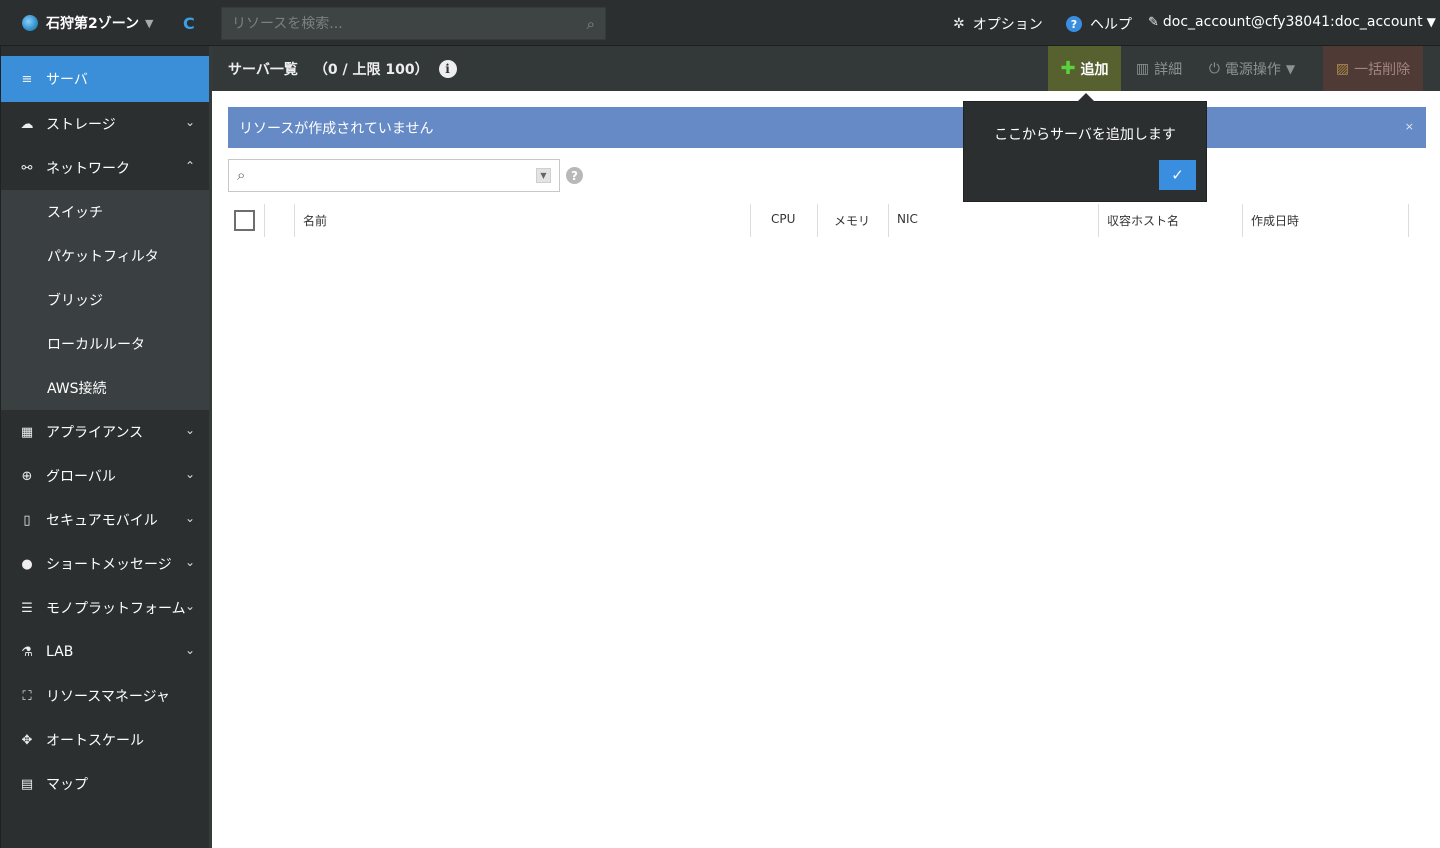 This screenshot has width=1440, height=848. I want to click on sidebar-item-autoscale: ✥ オートスケール, so click(105, 740).